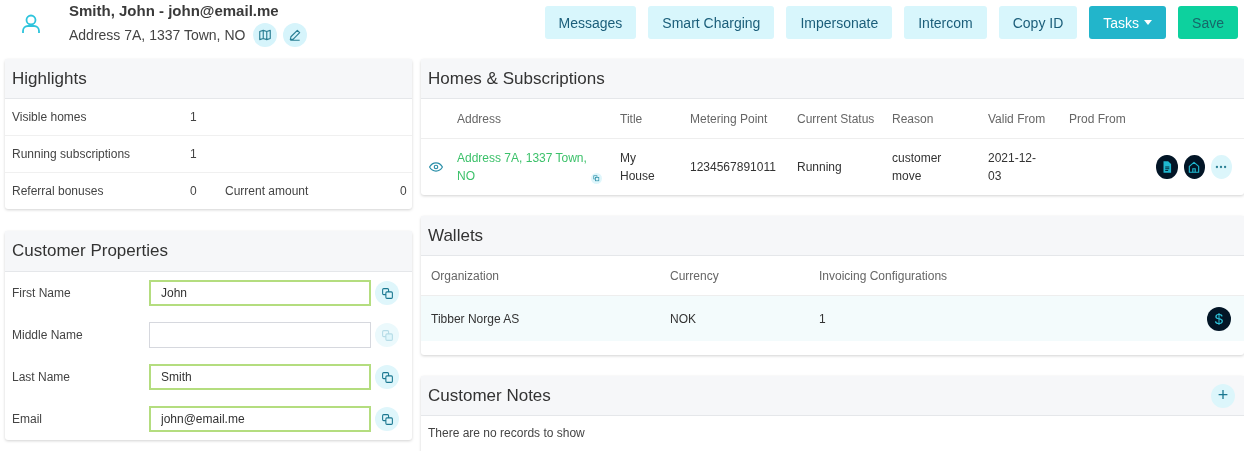  I want to click on card-title: Wallets, so click(456, 235).